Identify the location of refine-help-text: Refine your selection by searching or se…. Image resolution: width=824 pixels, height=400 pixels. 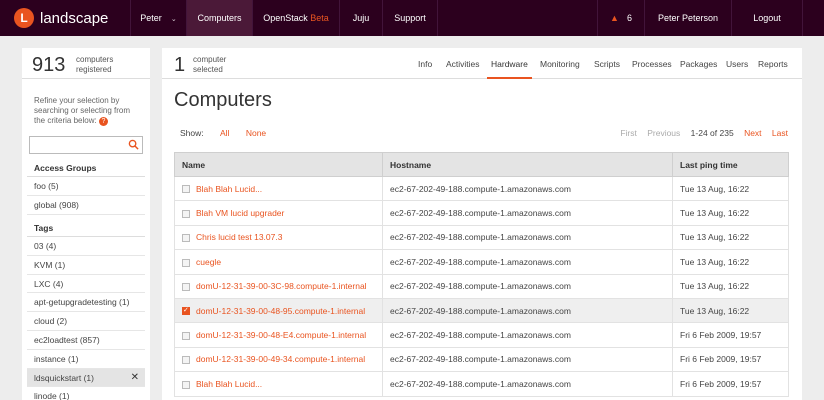
(88, 111).